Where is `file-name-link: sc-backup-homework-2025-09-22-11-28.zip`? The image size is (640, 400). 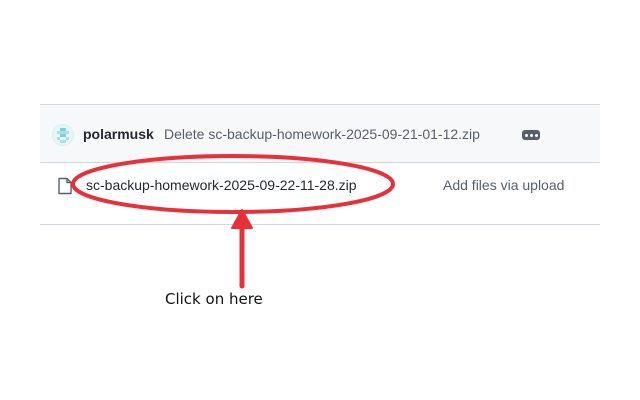 file-name-link: sc-backup-homework-2025-09-22-11-28.zip is located at coordinates (221, 185).